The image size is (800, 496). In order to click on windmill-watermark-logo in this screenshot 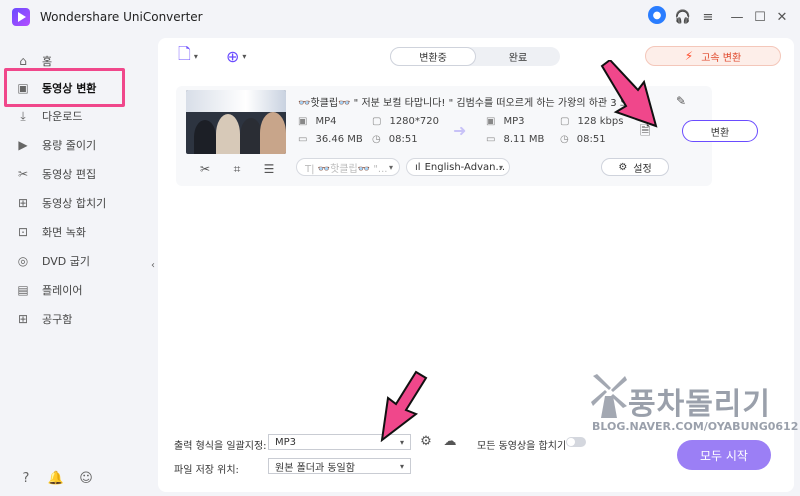, I will do `click(609, 396)`.